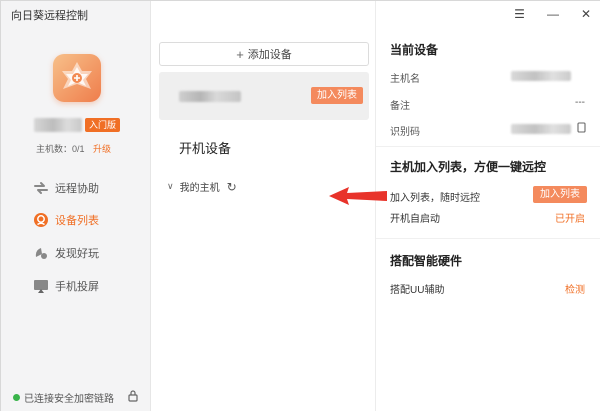 The image size is (600, 411). What do you see at coordinates (69, 399) in the screenshot?
I see `secure-status-text: 已连接安全加密链路` at bounding box center [69, 399].